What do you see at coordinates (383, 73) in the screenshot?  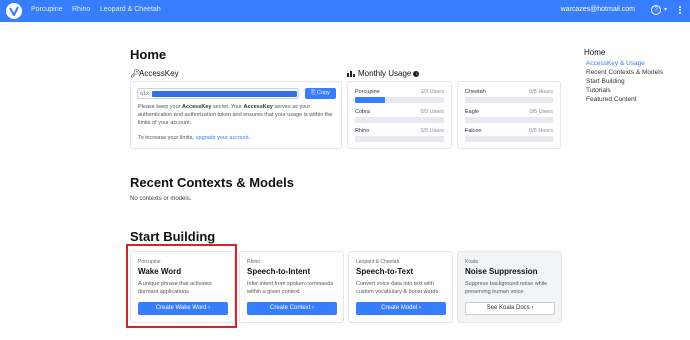 I see `monthly-usage-heading: Monthly Usage i` at bounding box center [383, 73].